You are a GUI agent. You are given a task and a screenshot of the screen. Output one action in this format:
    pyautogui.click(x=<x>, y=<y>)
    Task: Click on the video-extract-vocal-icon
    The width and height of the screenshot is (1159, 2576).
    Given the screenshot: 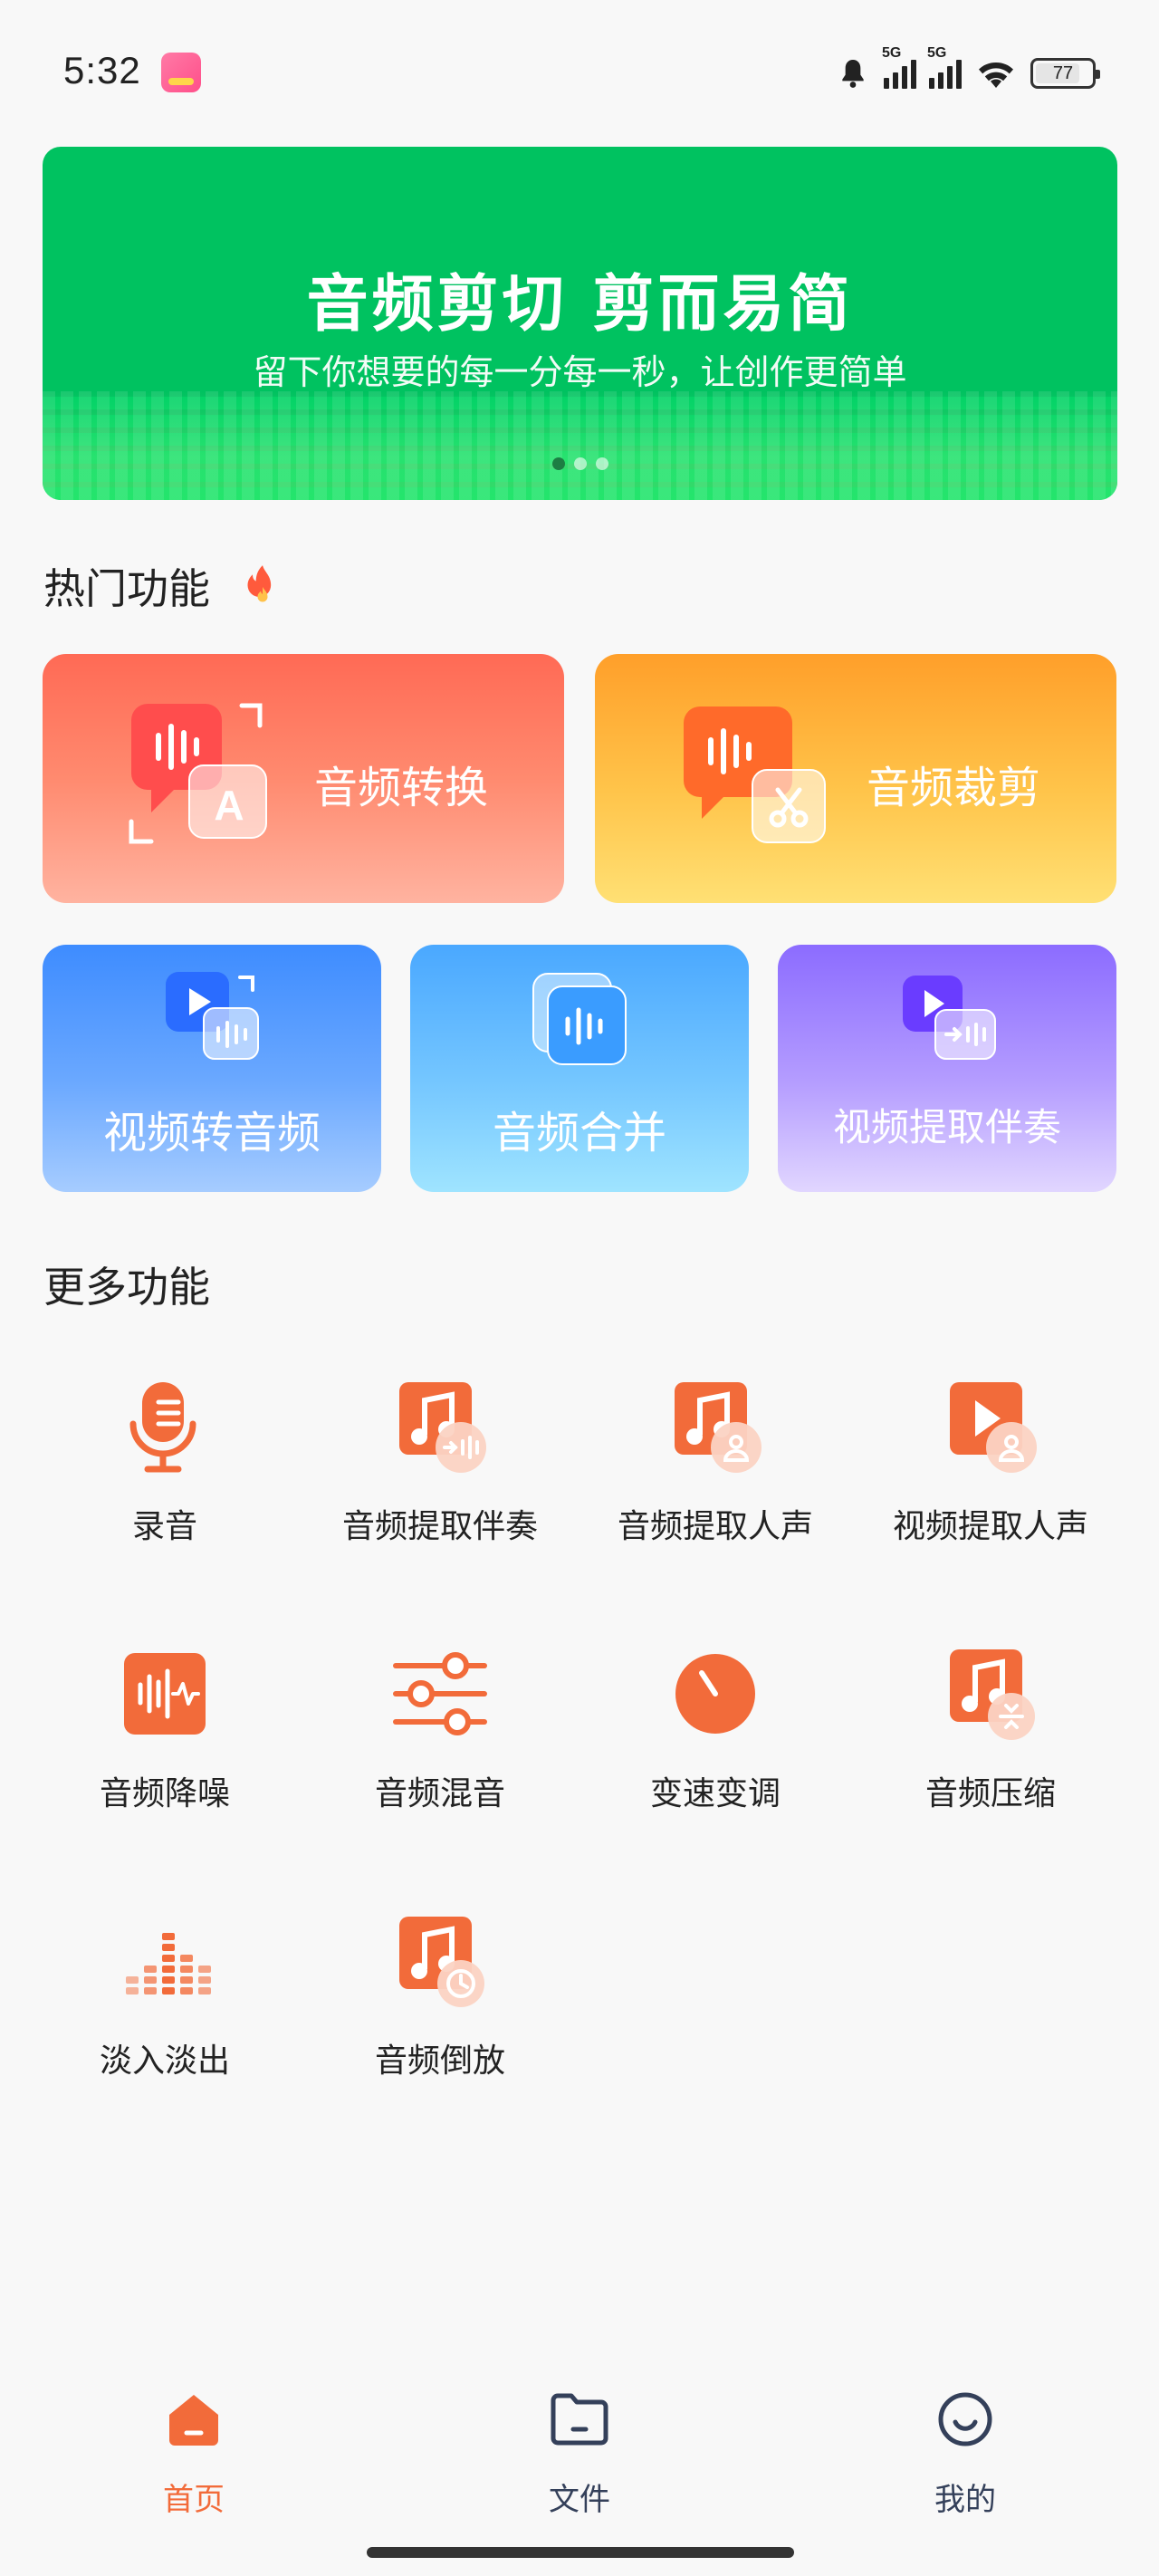 What is the action you would take?
    pyautogui.click(x=993, y=1427)
    